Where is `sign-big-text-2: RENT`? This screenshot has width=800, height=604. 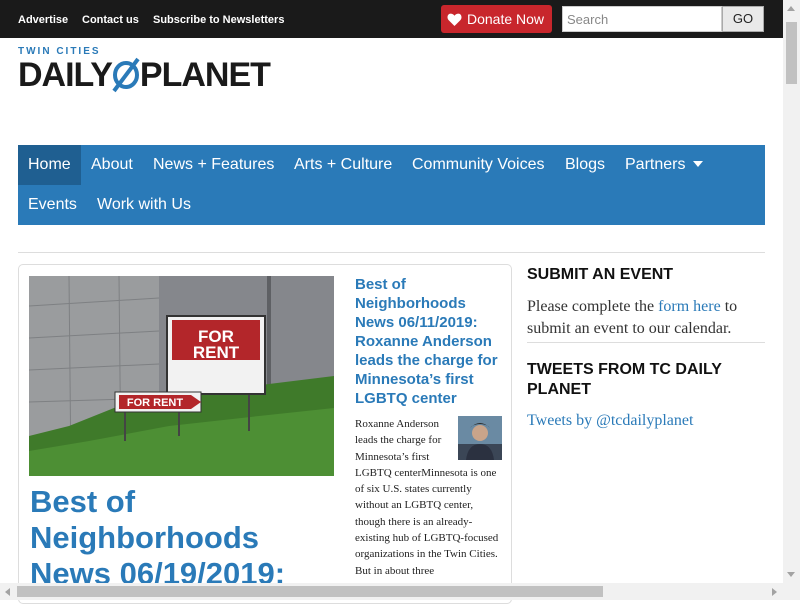
sign-big-text-2: RENT is located at coordinates (216, 352).